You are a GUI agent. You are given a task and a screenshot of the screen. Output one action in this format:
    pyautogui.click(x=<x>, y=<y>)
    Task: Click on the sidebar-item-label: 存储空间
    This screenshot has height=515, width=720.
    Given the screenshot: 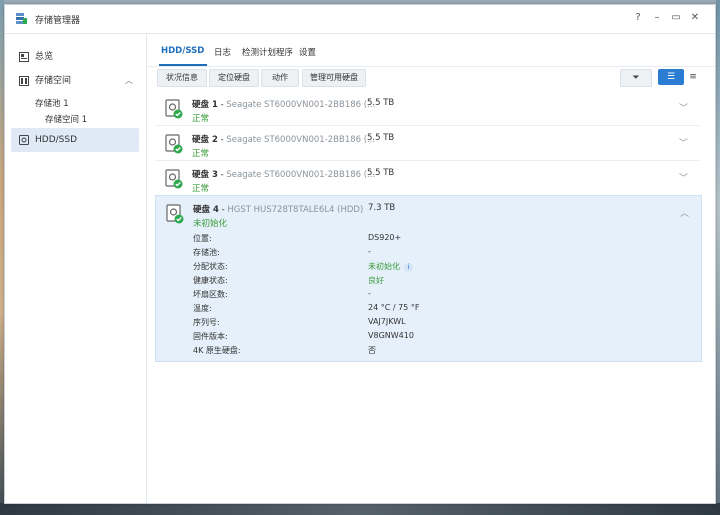 What is the action you would take?
    pyautogui.click(x=53, y=81)
    